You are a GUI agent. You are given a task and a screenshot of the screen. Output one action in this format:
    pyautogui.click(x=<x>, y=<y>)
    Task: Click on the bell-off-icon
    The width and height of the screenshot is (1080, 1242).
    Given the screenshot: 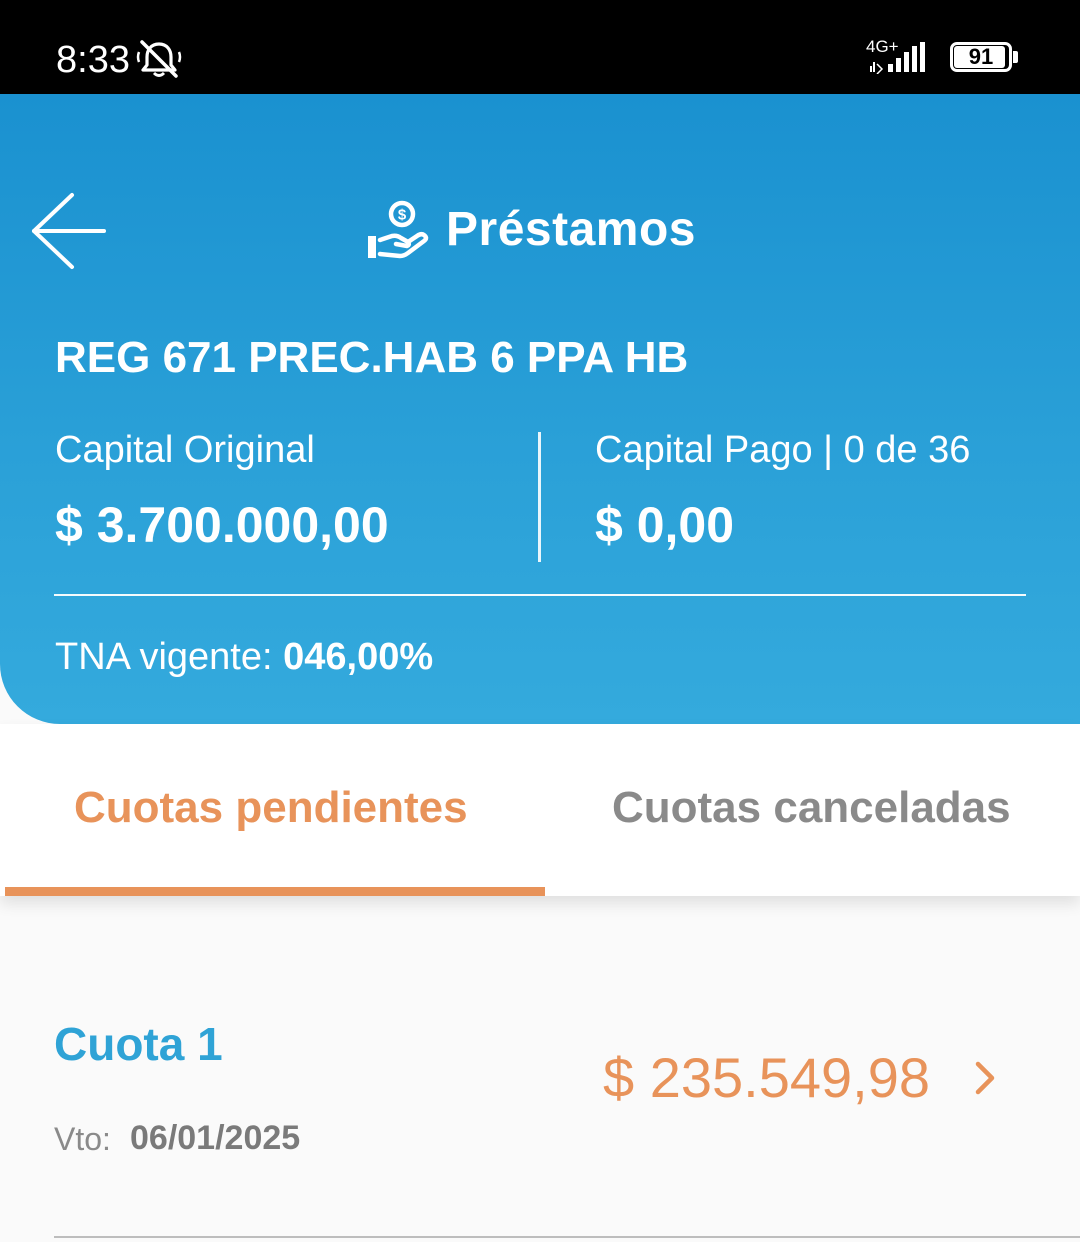 What is the action you would take?
    pyautogui.click(x=159, y=59)
    